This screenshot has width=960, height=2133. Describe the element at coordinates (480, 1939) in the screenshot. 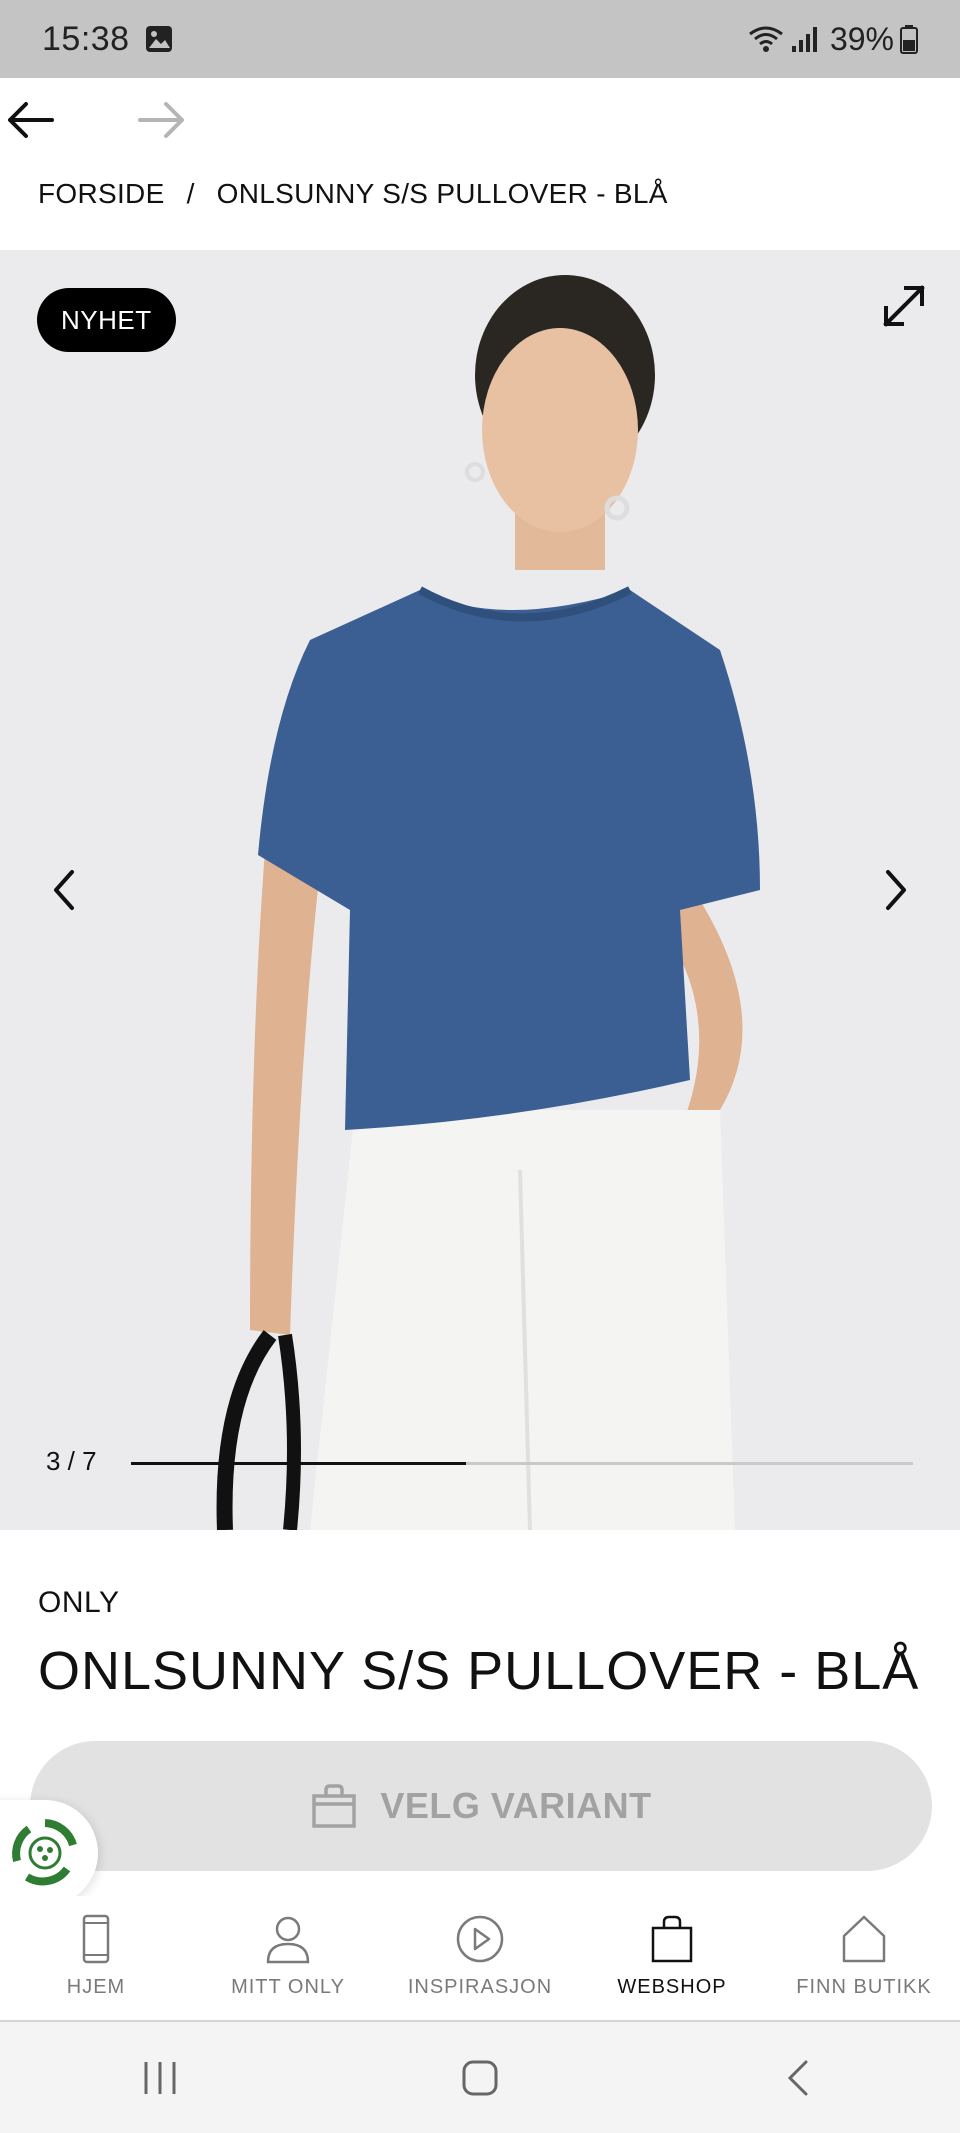

I see `play-icon` at that location.